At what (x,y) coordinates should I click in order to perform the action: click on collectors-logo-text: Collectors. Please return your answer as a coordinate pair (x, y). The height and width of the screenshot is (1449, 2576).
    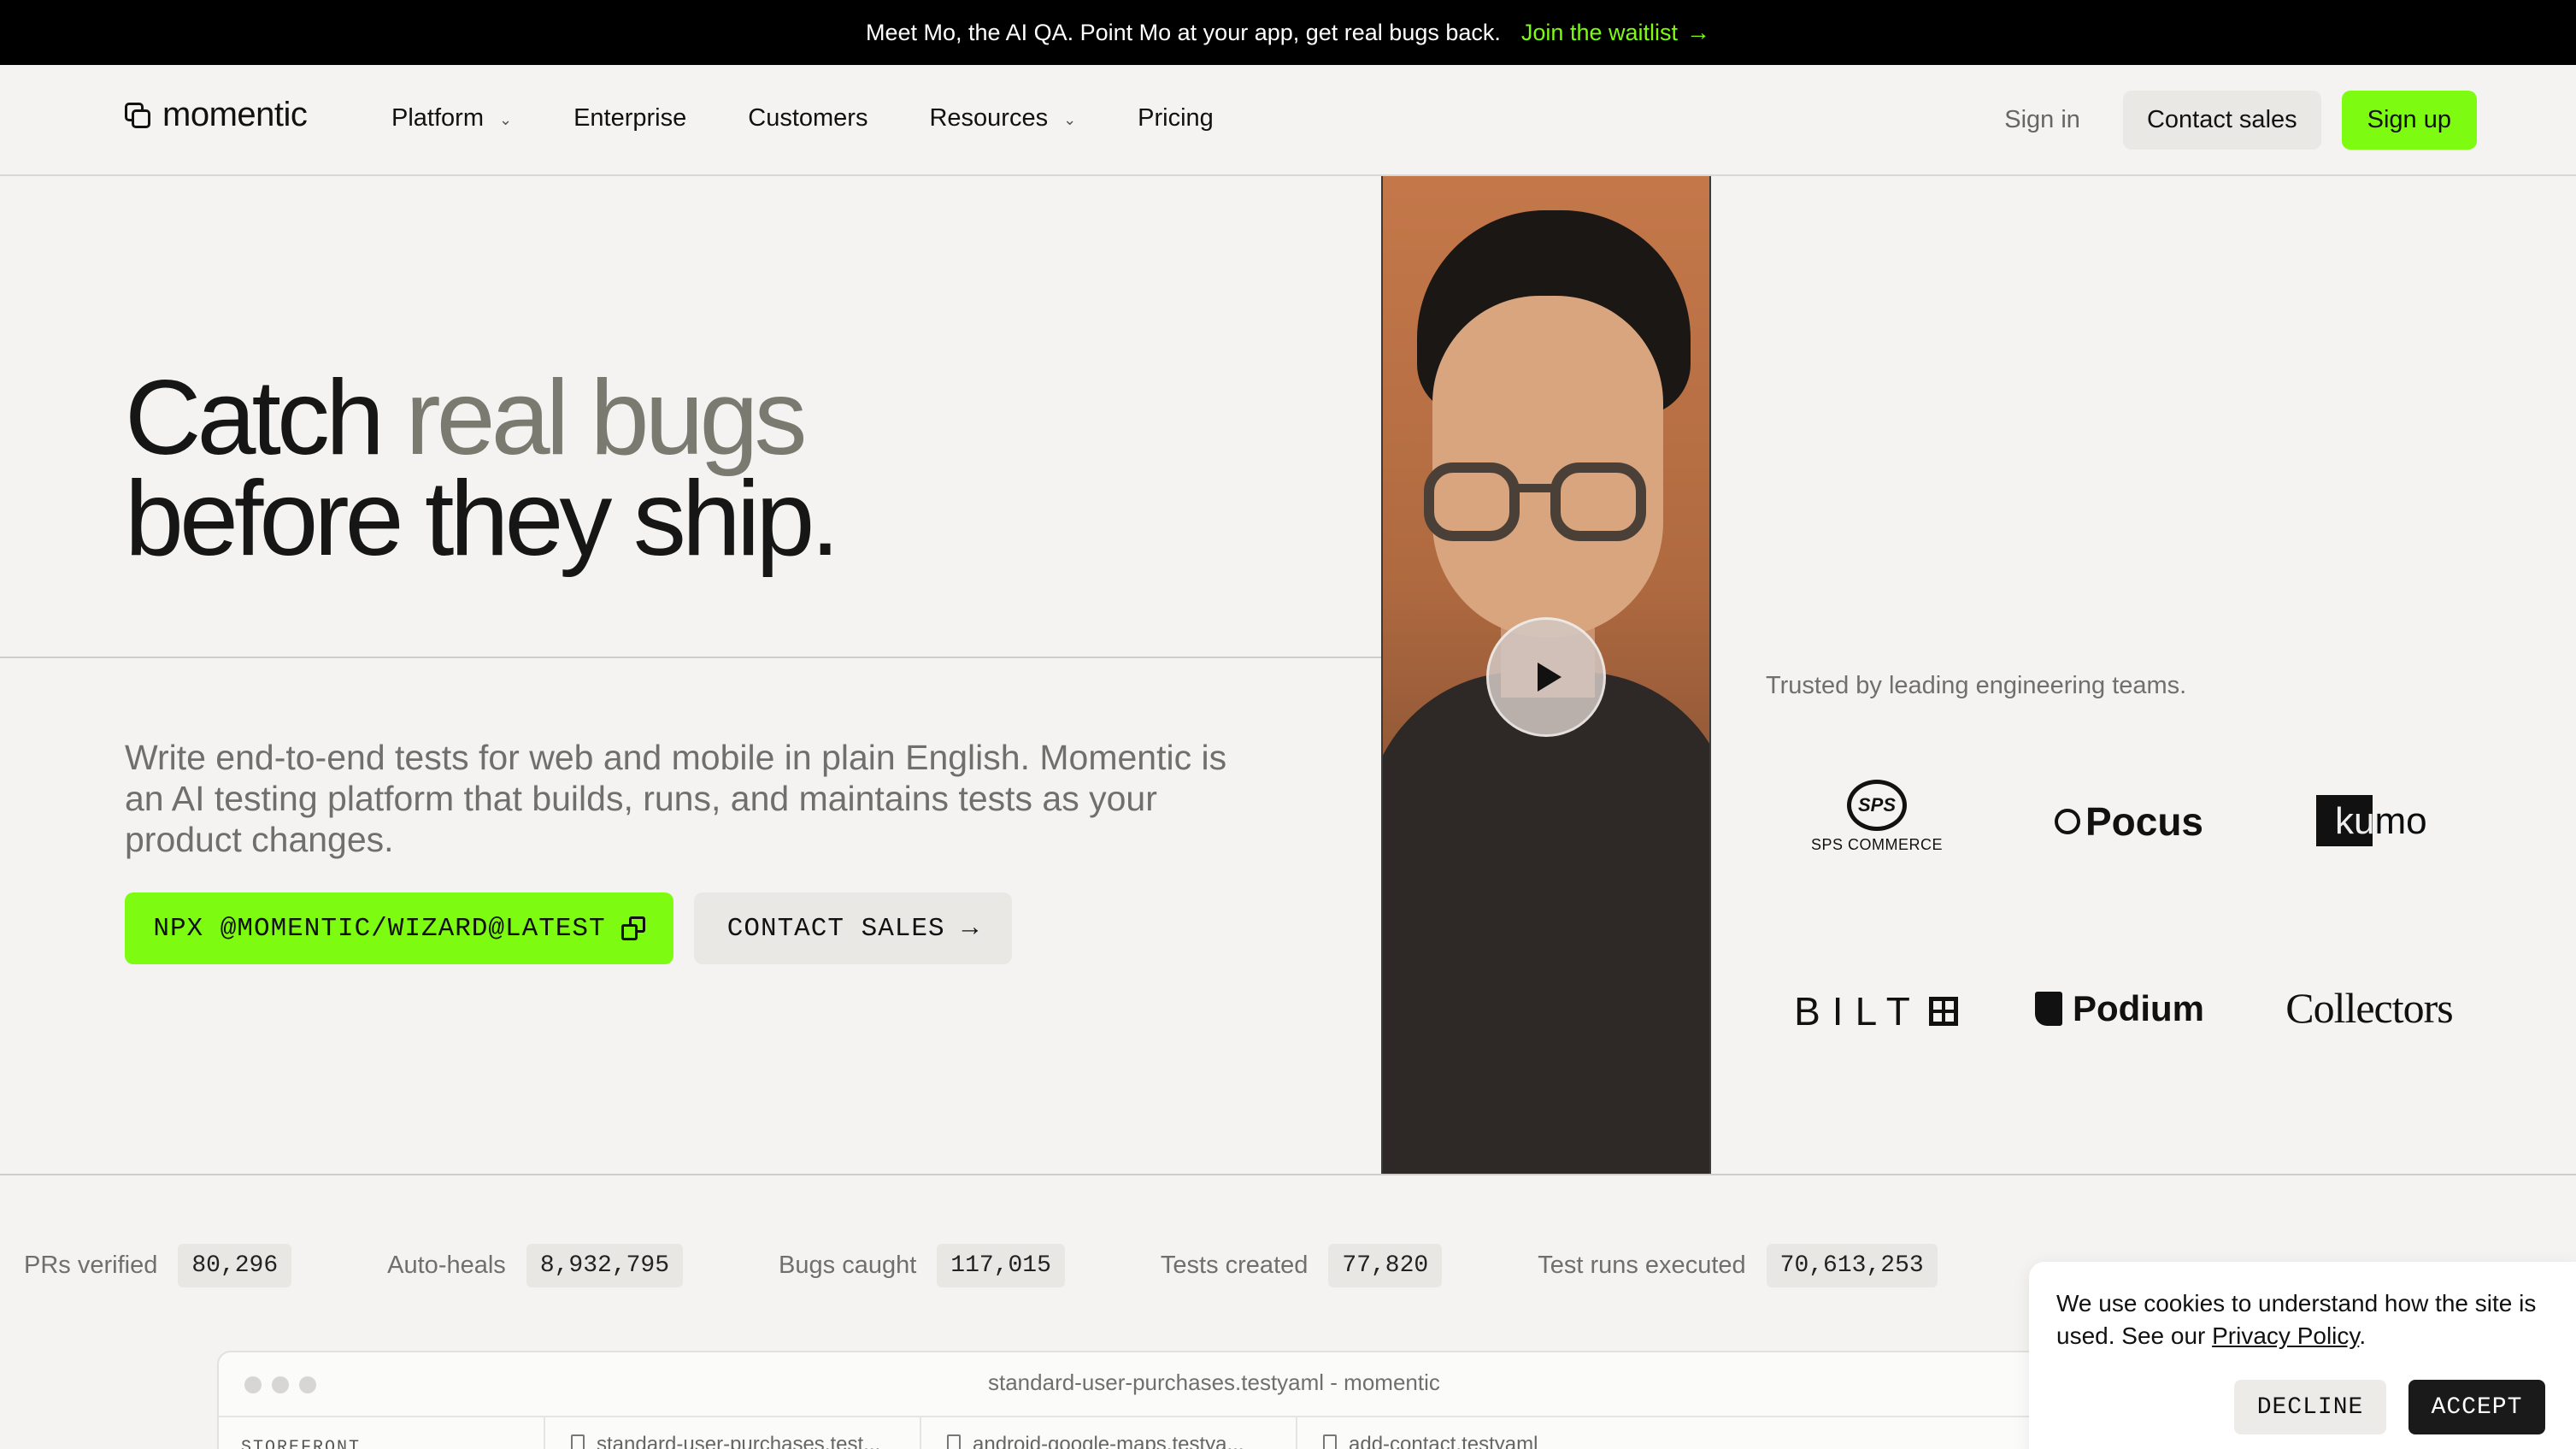
    Looking at the image, I should click on (2369, 1008).